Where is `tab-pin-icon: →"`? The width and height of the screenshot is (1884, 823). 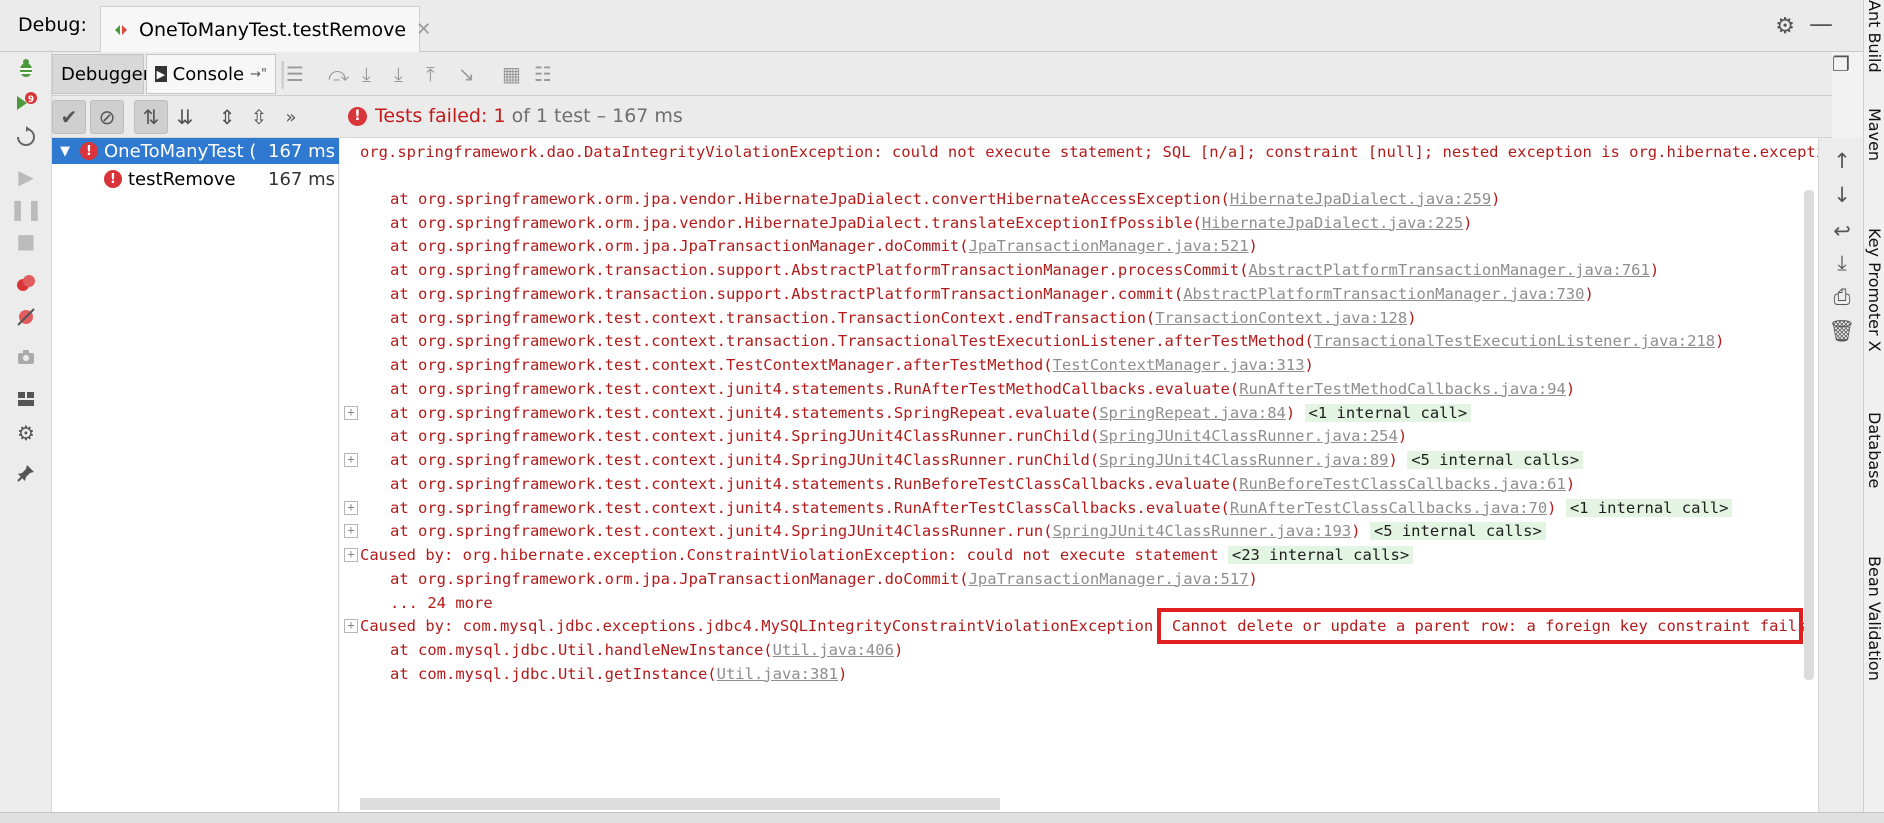
tab-pin-icon: →" is located at coordinates (258, 74).